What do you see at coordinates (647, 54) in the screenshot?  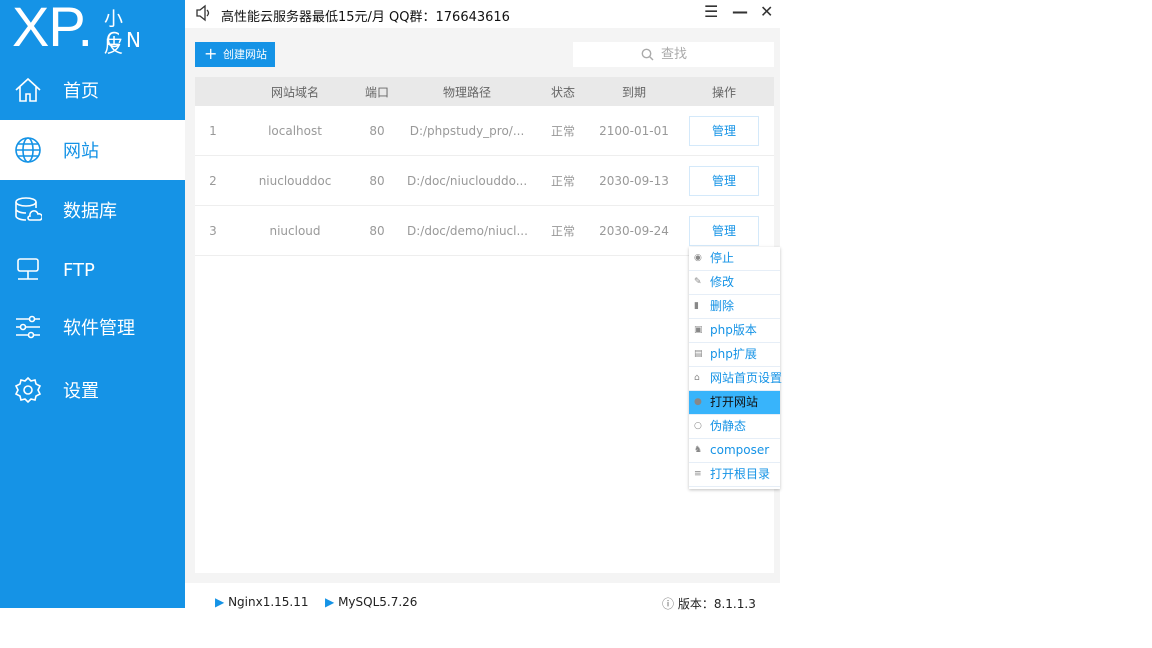 I see `search-icon` at bounding box center [647, 54].